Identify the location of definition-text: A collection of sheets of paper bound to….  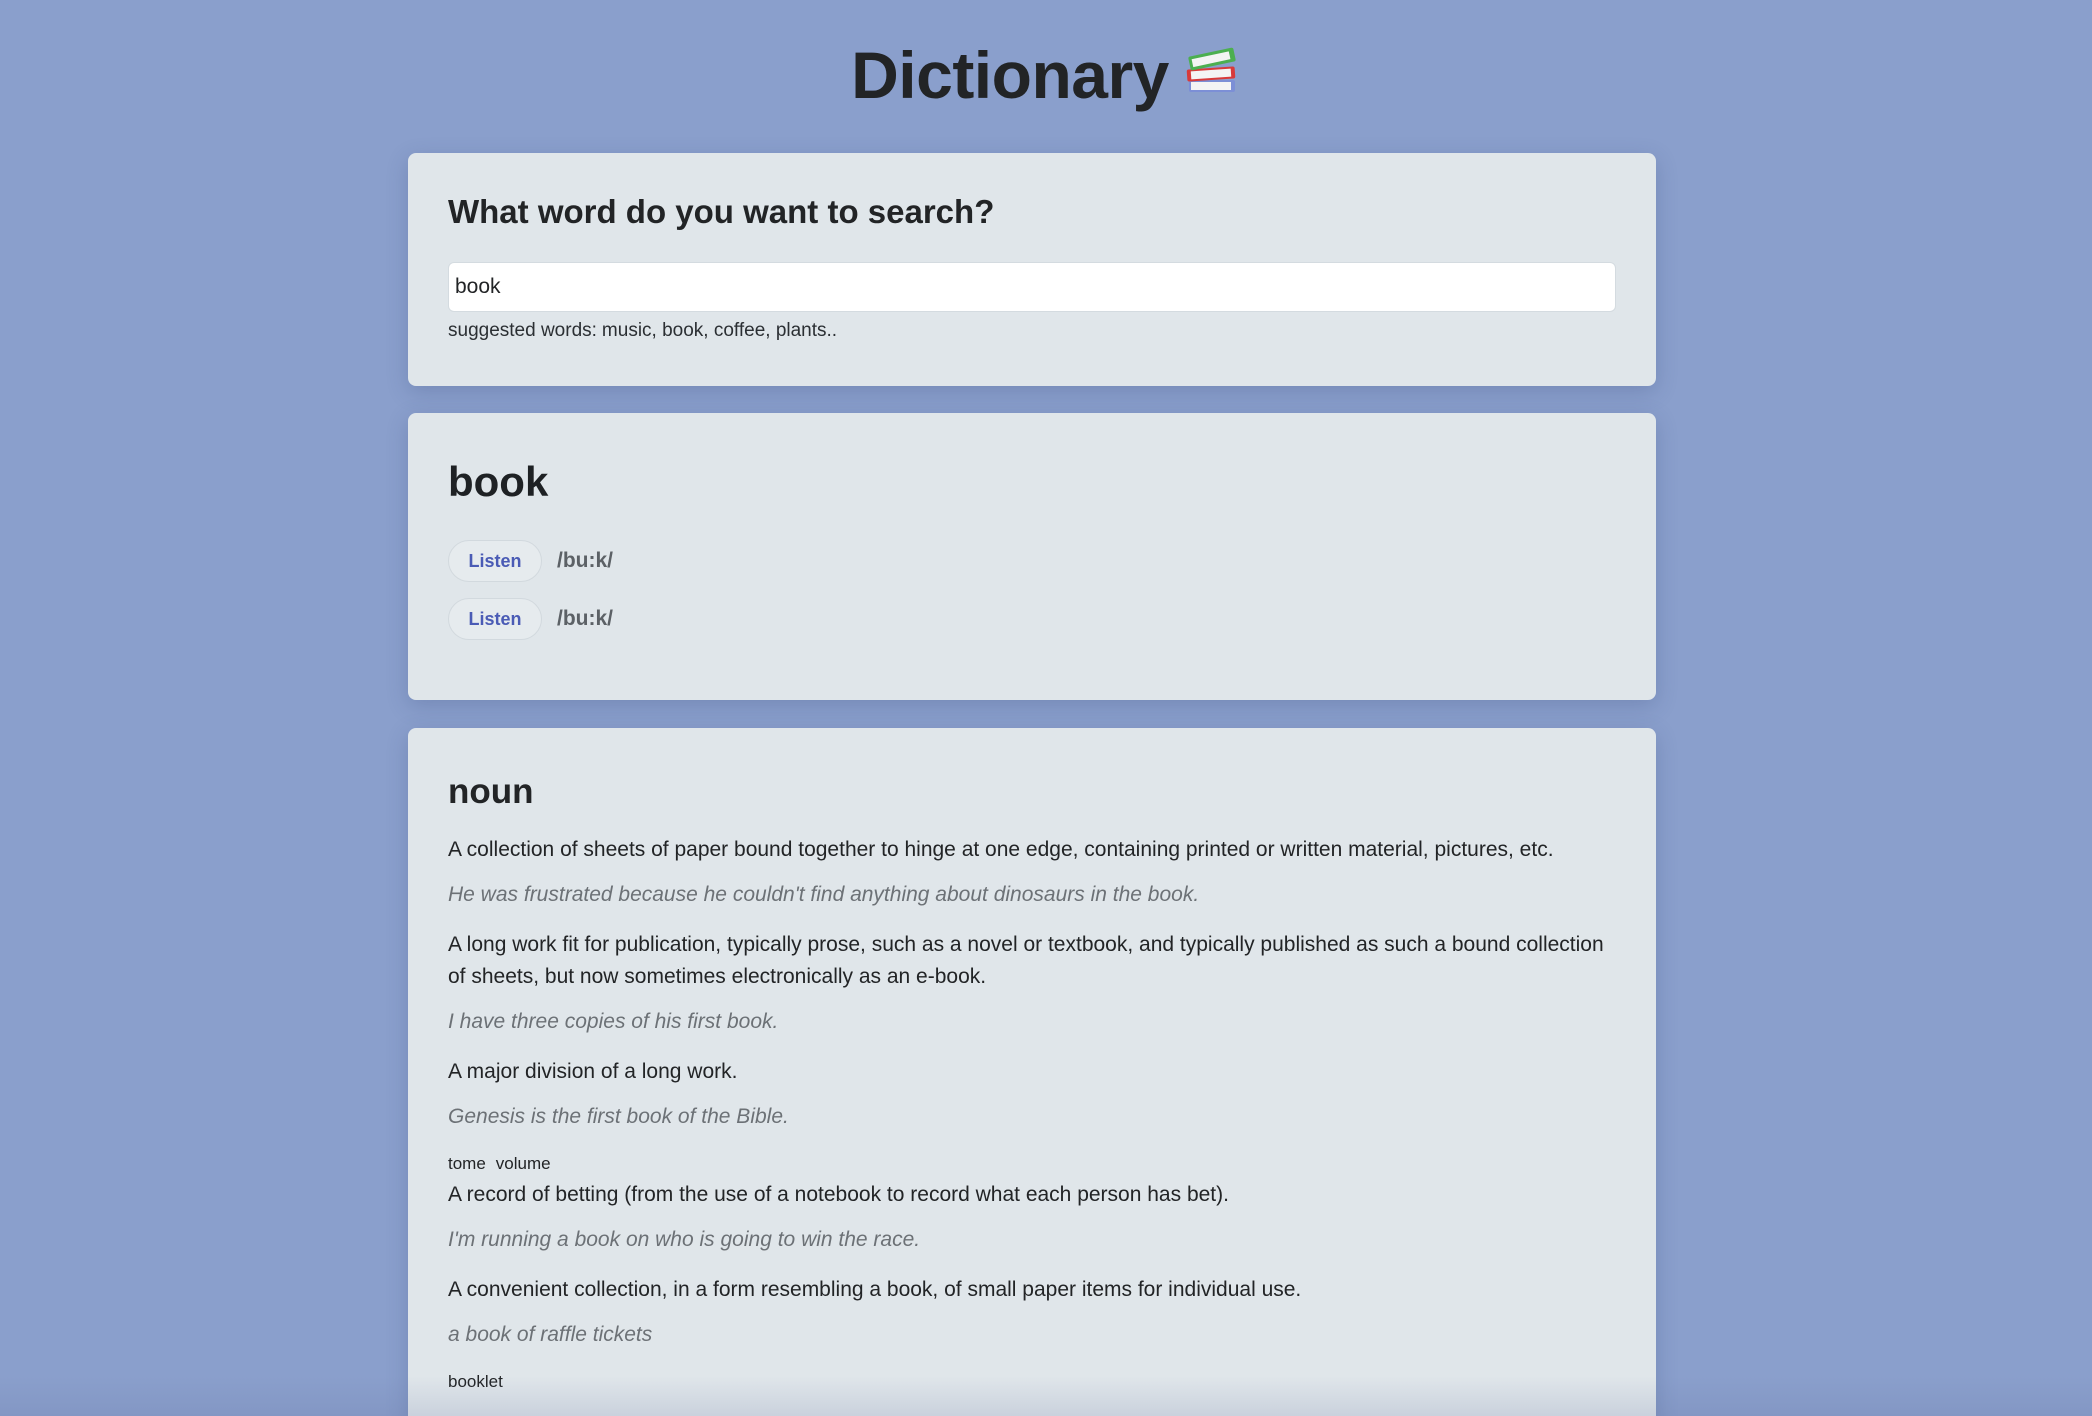
(1001, 849).